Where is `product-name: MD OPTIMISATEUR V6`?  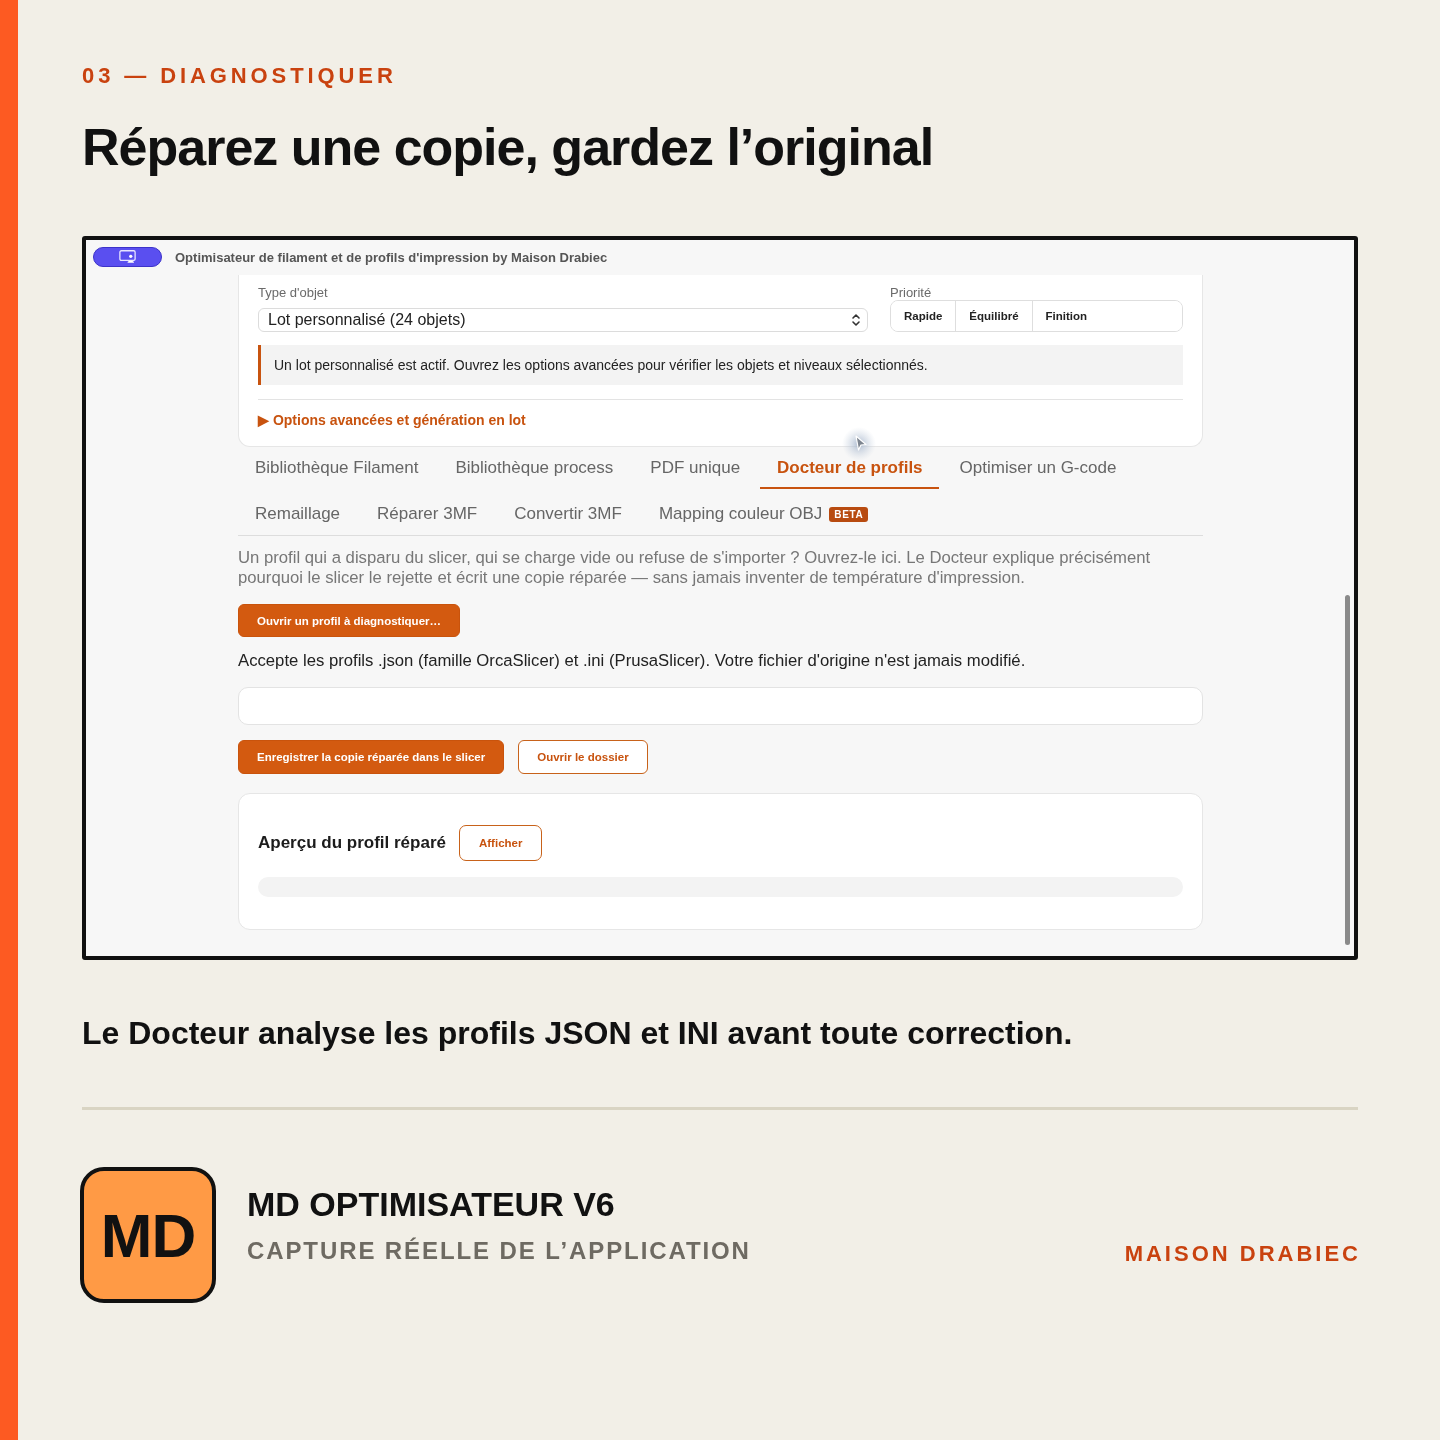 product-name: MD OPTIMISATEUR V6 is located at coordinates (431, 1204).